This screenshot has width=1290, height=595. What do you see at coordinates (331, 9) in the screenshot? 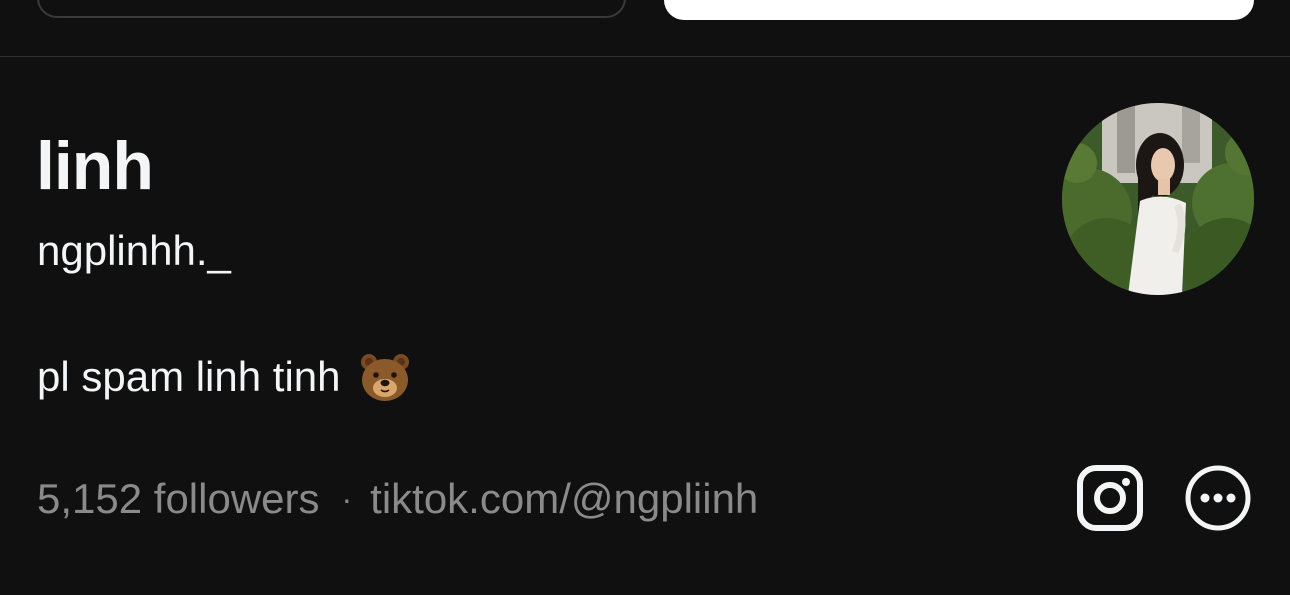
I see `edit-profile-button` at bounding box center [331, 9].